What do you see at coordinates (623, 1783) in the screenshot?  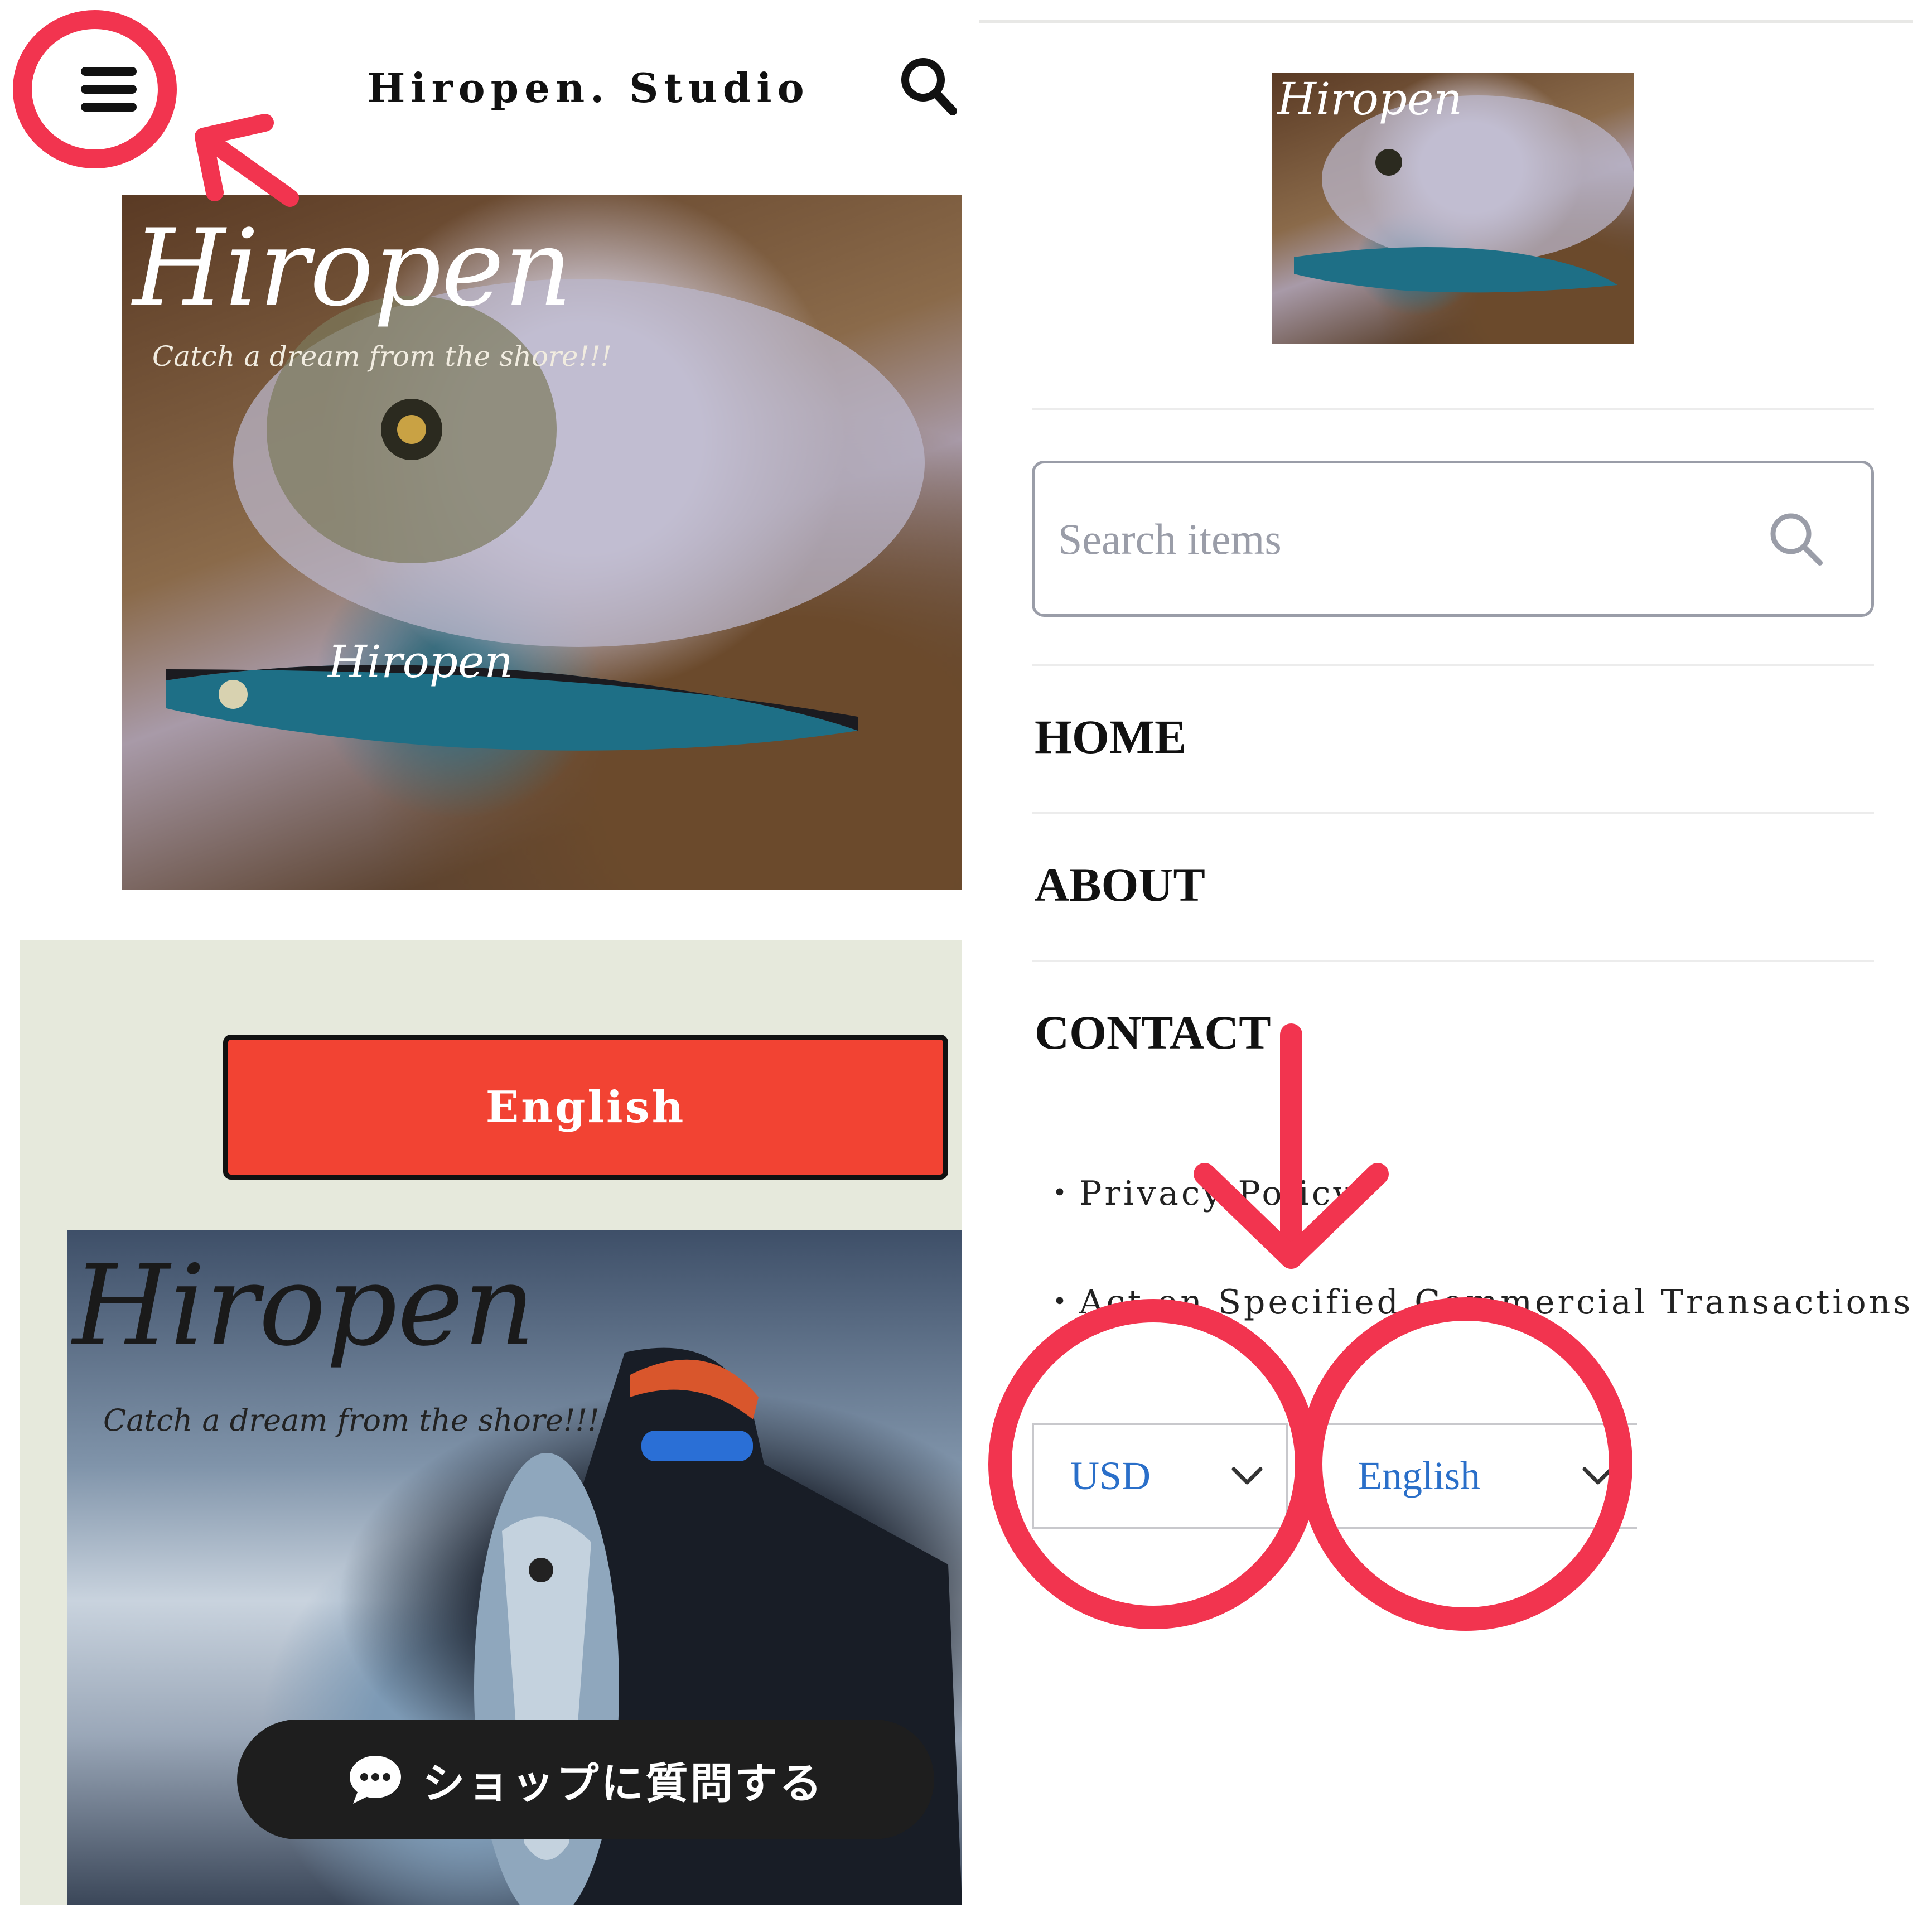 I see `ask-shop-label: ショップに質問する` at bounding box center [623, 1783].